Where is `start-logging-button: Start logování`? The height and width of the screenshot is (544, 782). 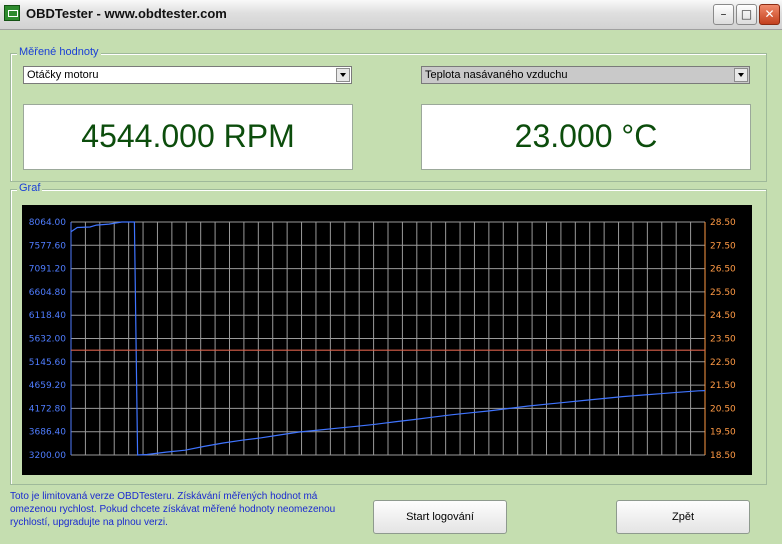
start-logging-button: Start logování is located at coordinates (440, 517).